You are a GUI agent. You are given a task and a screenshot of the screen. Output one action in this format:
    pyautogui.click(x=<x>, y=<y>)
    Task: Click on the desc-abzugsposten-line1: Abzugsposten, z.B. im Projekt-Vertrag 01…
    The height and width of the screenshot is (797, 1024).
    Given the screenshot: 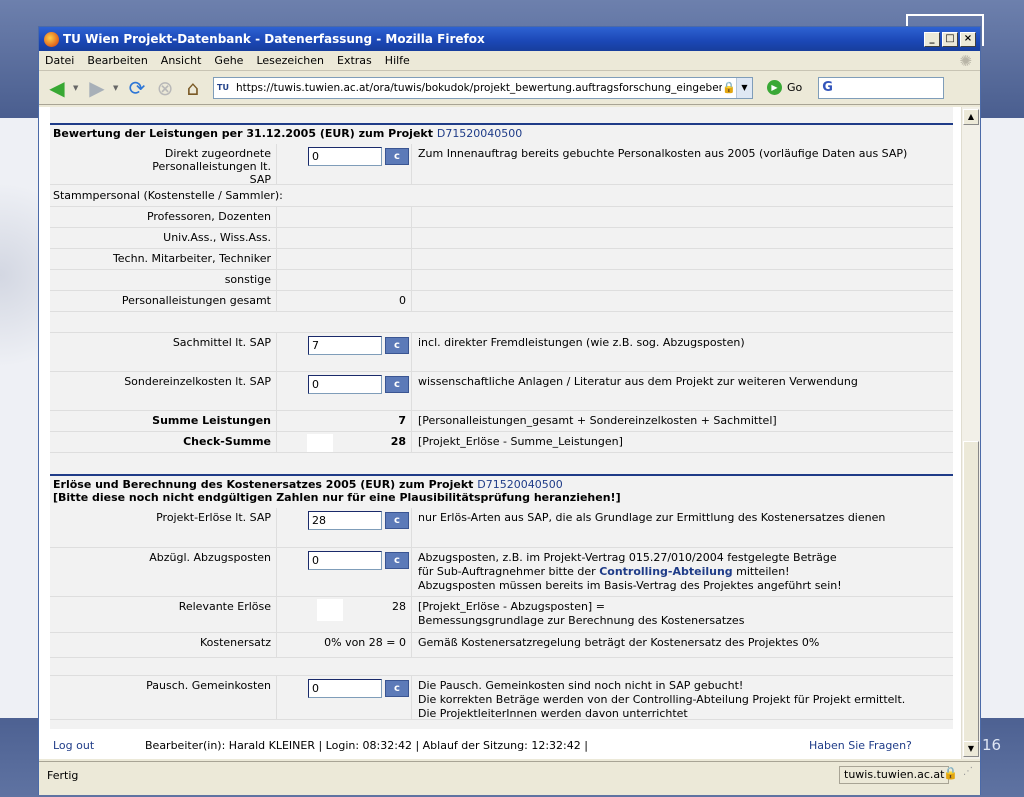 What is the action you would take?
    pyautogui.click(x=627, y=557)
    